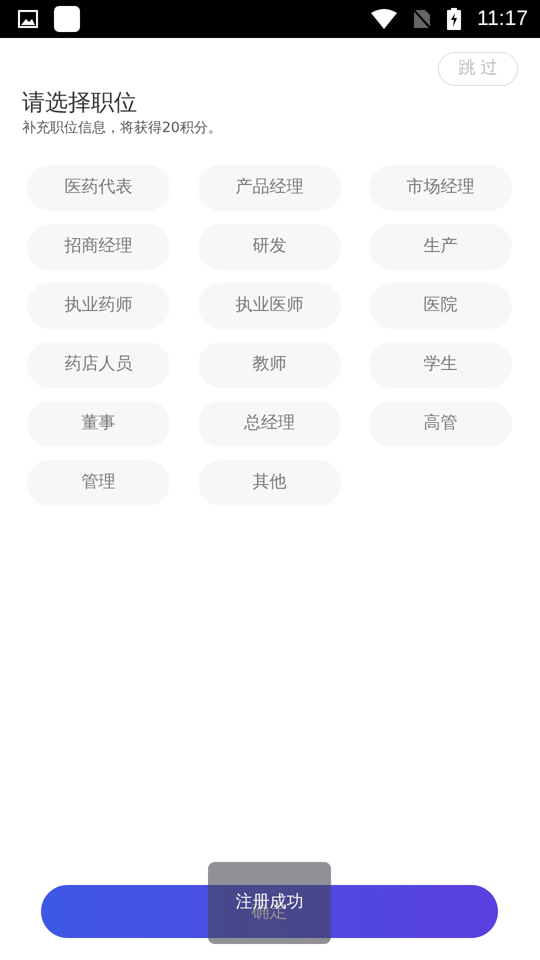  What do you see at coordinates (384, 19) in the screenshot?
I see `wifi-icon` at bounding box center [384, 19].